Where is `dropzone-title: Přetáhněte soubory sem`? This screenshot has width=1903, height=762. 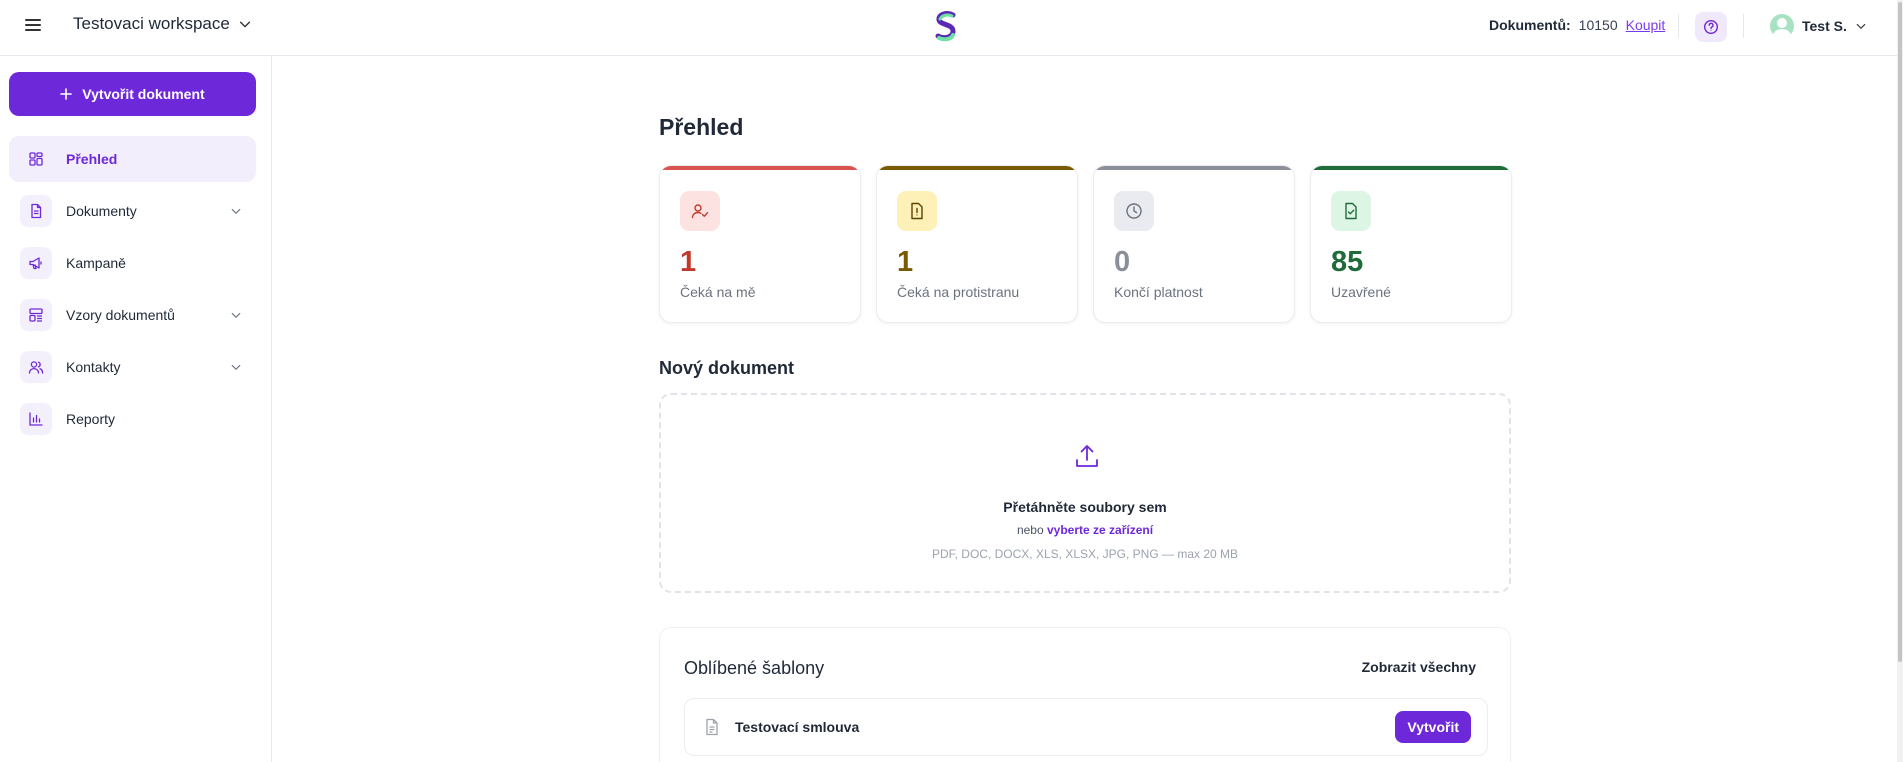 dropzone-title: Přetáhněte soubory sem is located at coordinates (1085, 507).